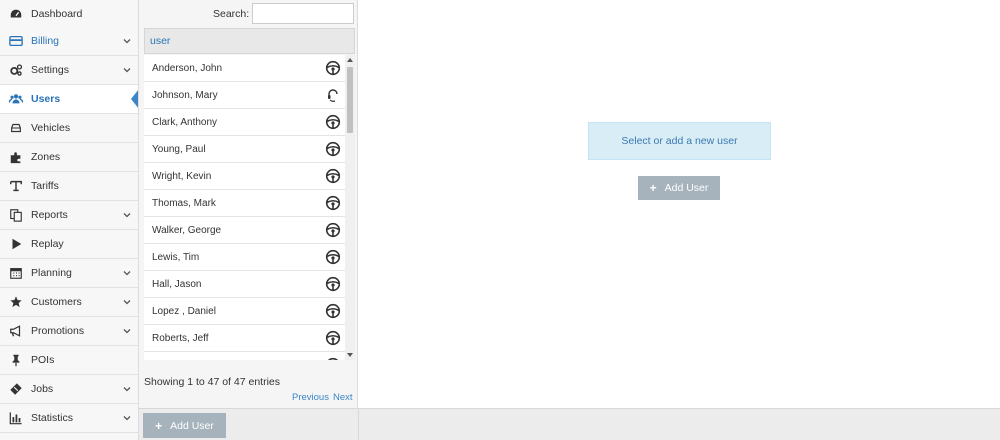 This screenshot has height=440, width=1000. I want to click on sidebar-item-replay: Replay, so click(69, 244).